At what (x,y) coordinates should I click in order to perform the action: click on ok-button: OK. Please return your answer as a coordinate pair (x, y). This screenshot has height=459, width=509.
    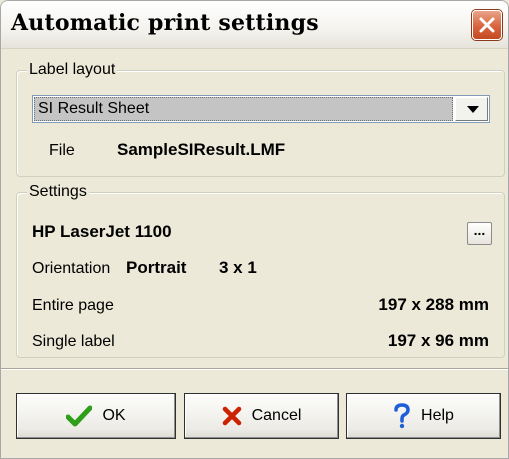
    Looking at the image, I should click on (96, 416).